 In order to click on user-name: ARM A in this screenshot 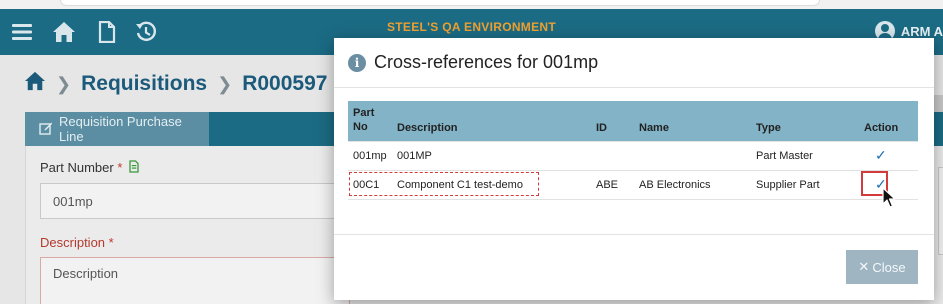, I will do `click(921, 31)`.